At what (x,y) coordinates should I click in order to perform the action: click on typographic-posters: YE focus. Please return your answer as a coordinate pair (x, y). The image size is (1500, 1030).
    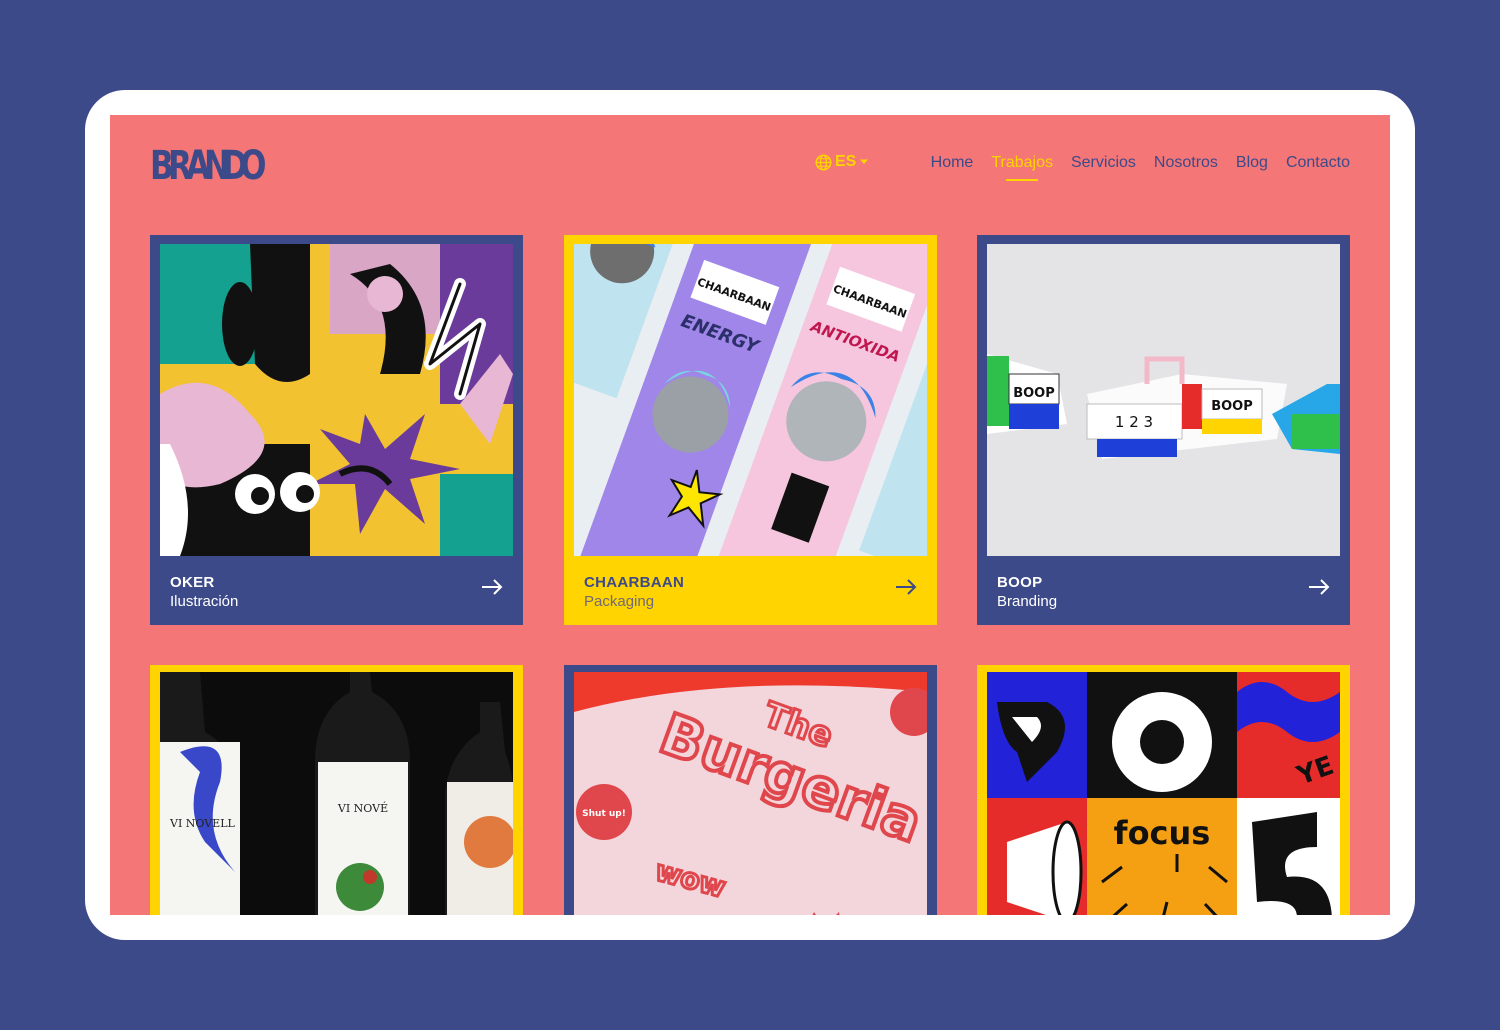
    Looking at the image, I should click on (1163, 793).